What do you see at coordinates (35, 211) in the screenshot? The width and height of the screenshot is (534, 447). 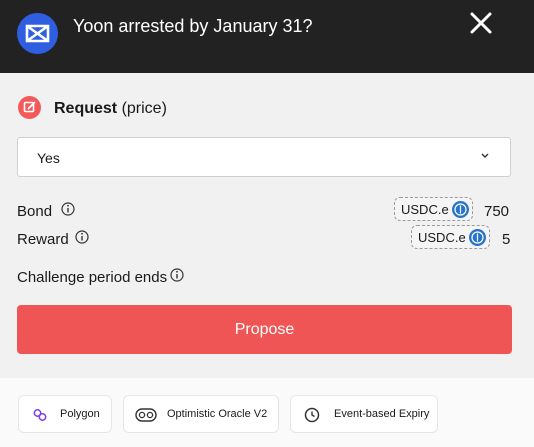 I see `bond-label: Bond` at bounding box center [35, 211].